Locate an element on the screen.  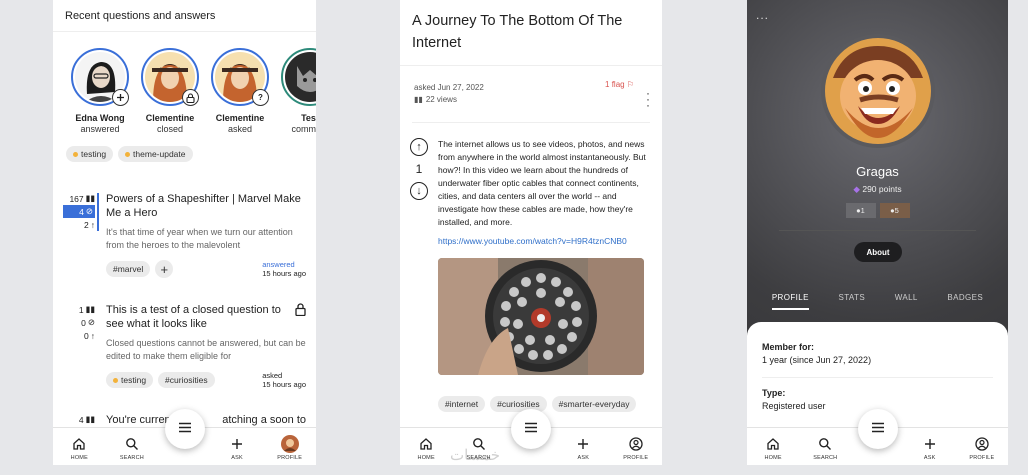
downvote-button: ↓ is located at coordinates (419, 191).